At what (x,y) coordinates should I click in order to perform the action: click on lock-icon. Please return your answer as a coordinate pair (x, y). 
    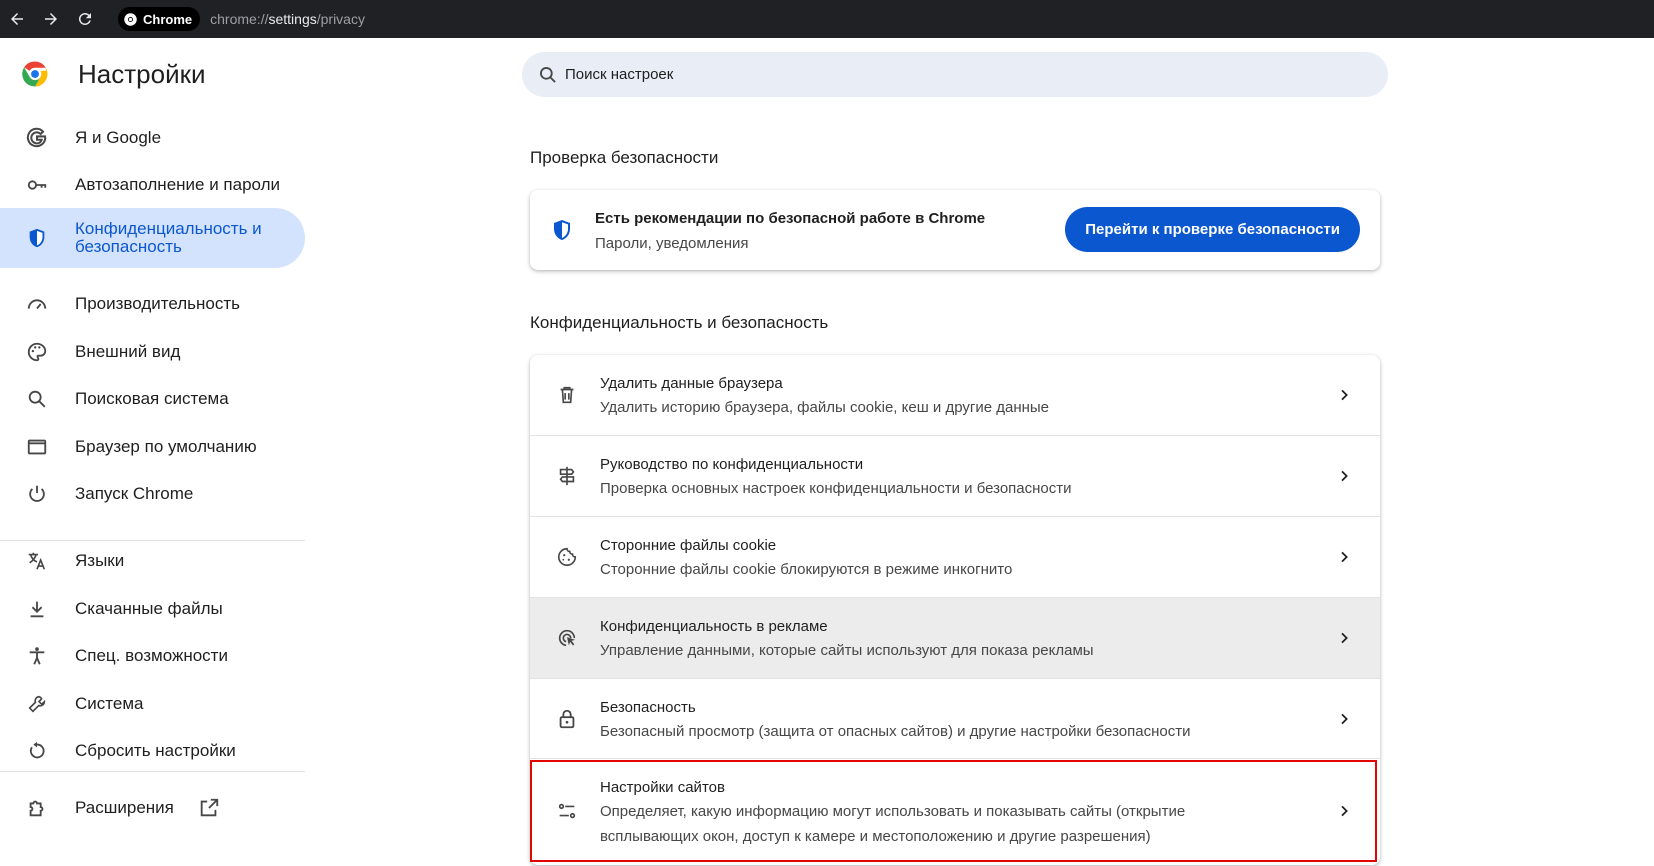
    Looking at the image, I should click on (567, 719).